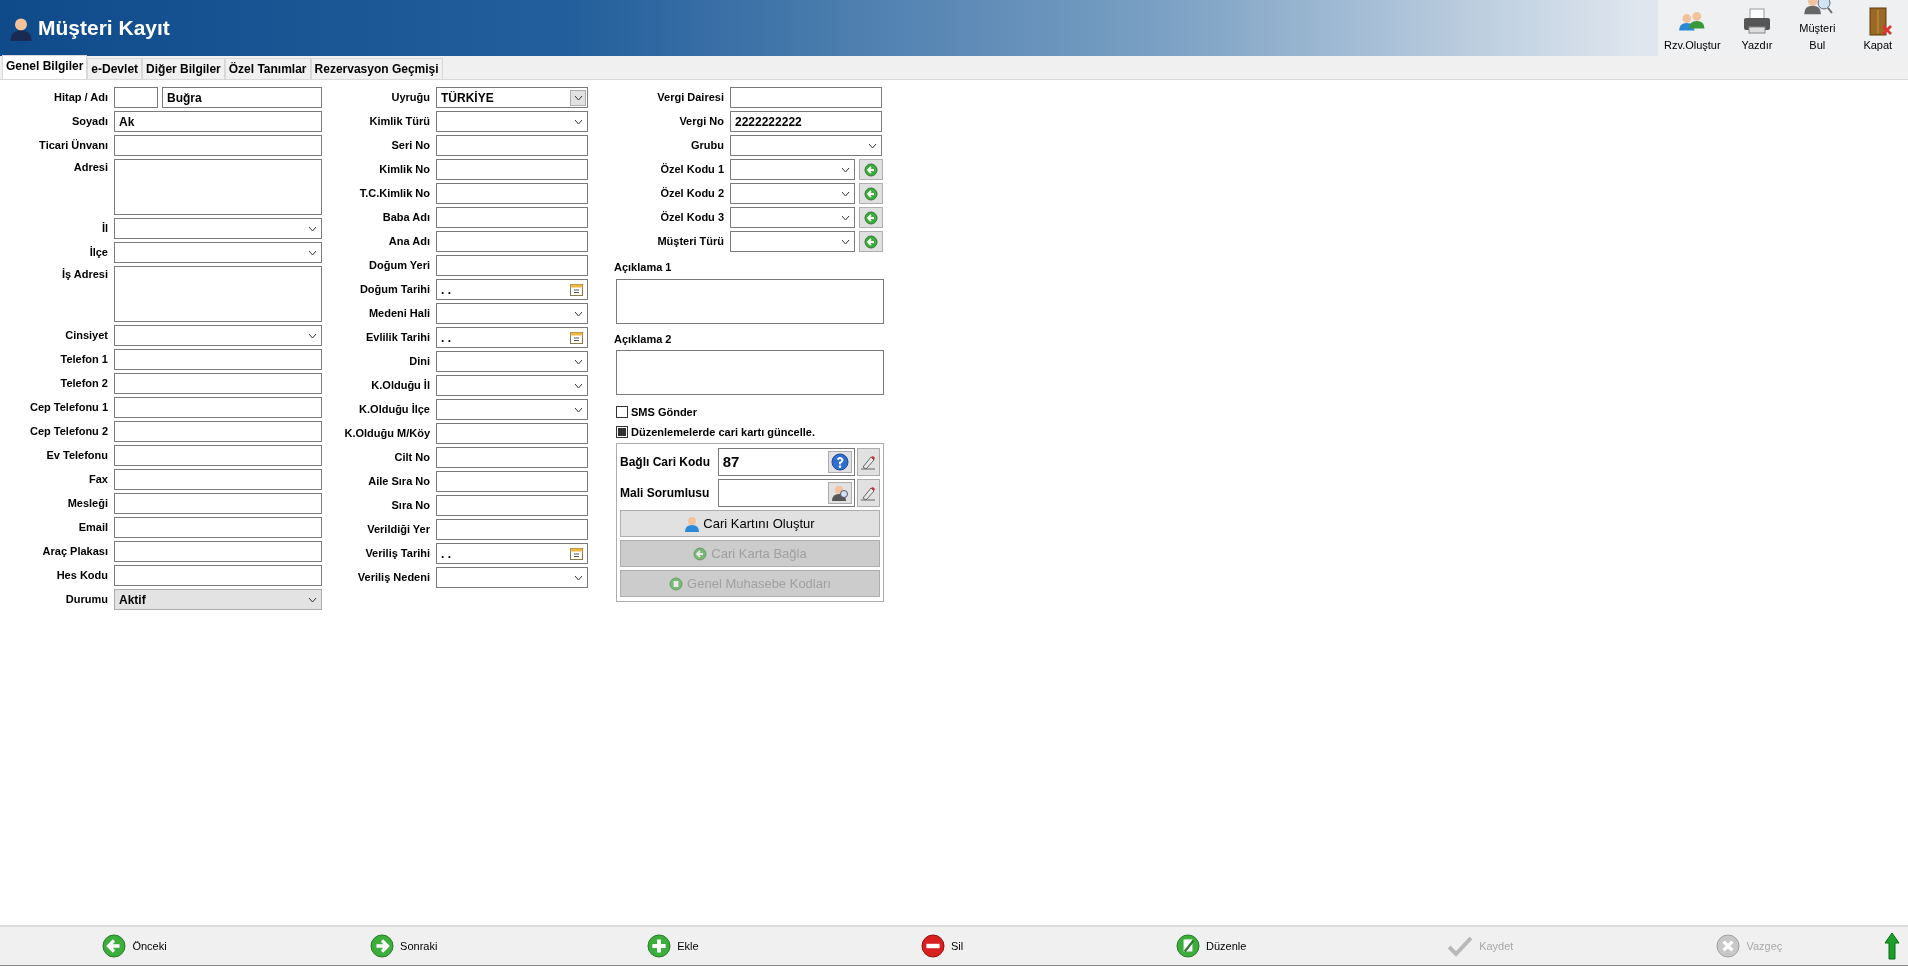 The image size is (1908, 966). What do you see at coordinates (98, 480) in the screenshot?
I see `field-label: Fax` at bounding box center [98, 480].